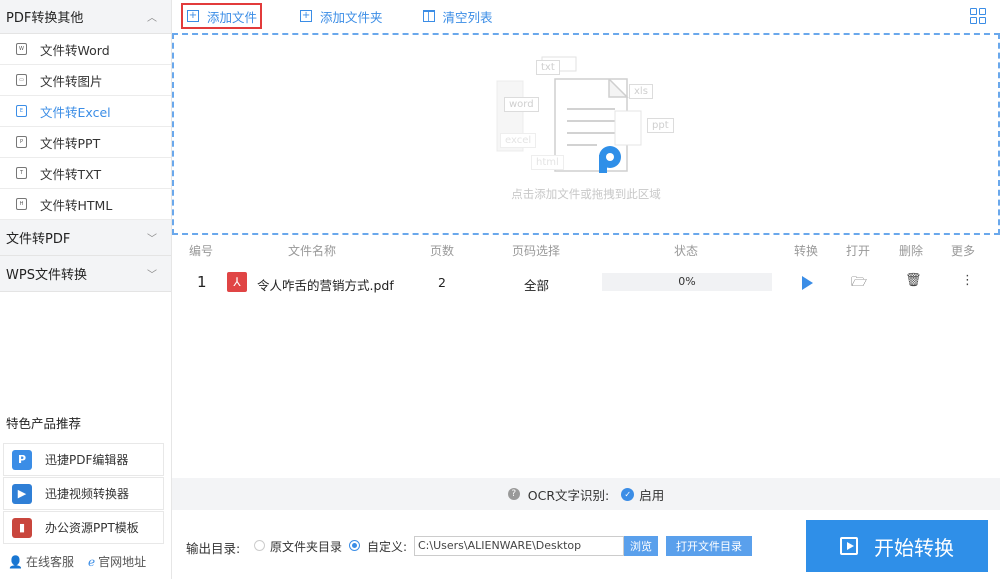 This screenshot has width=1000, height=579. Describe the element at coordinates (49, 562) in the screenshot. I see `online-service-label: 在线客服` at that location.